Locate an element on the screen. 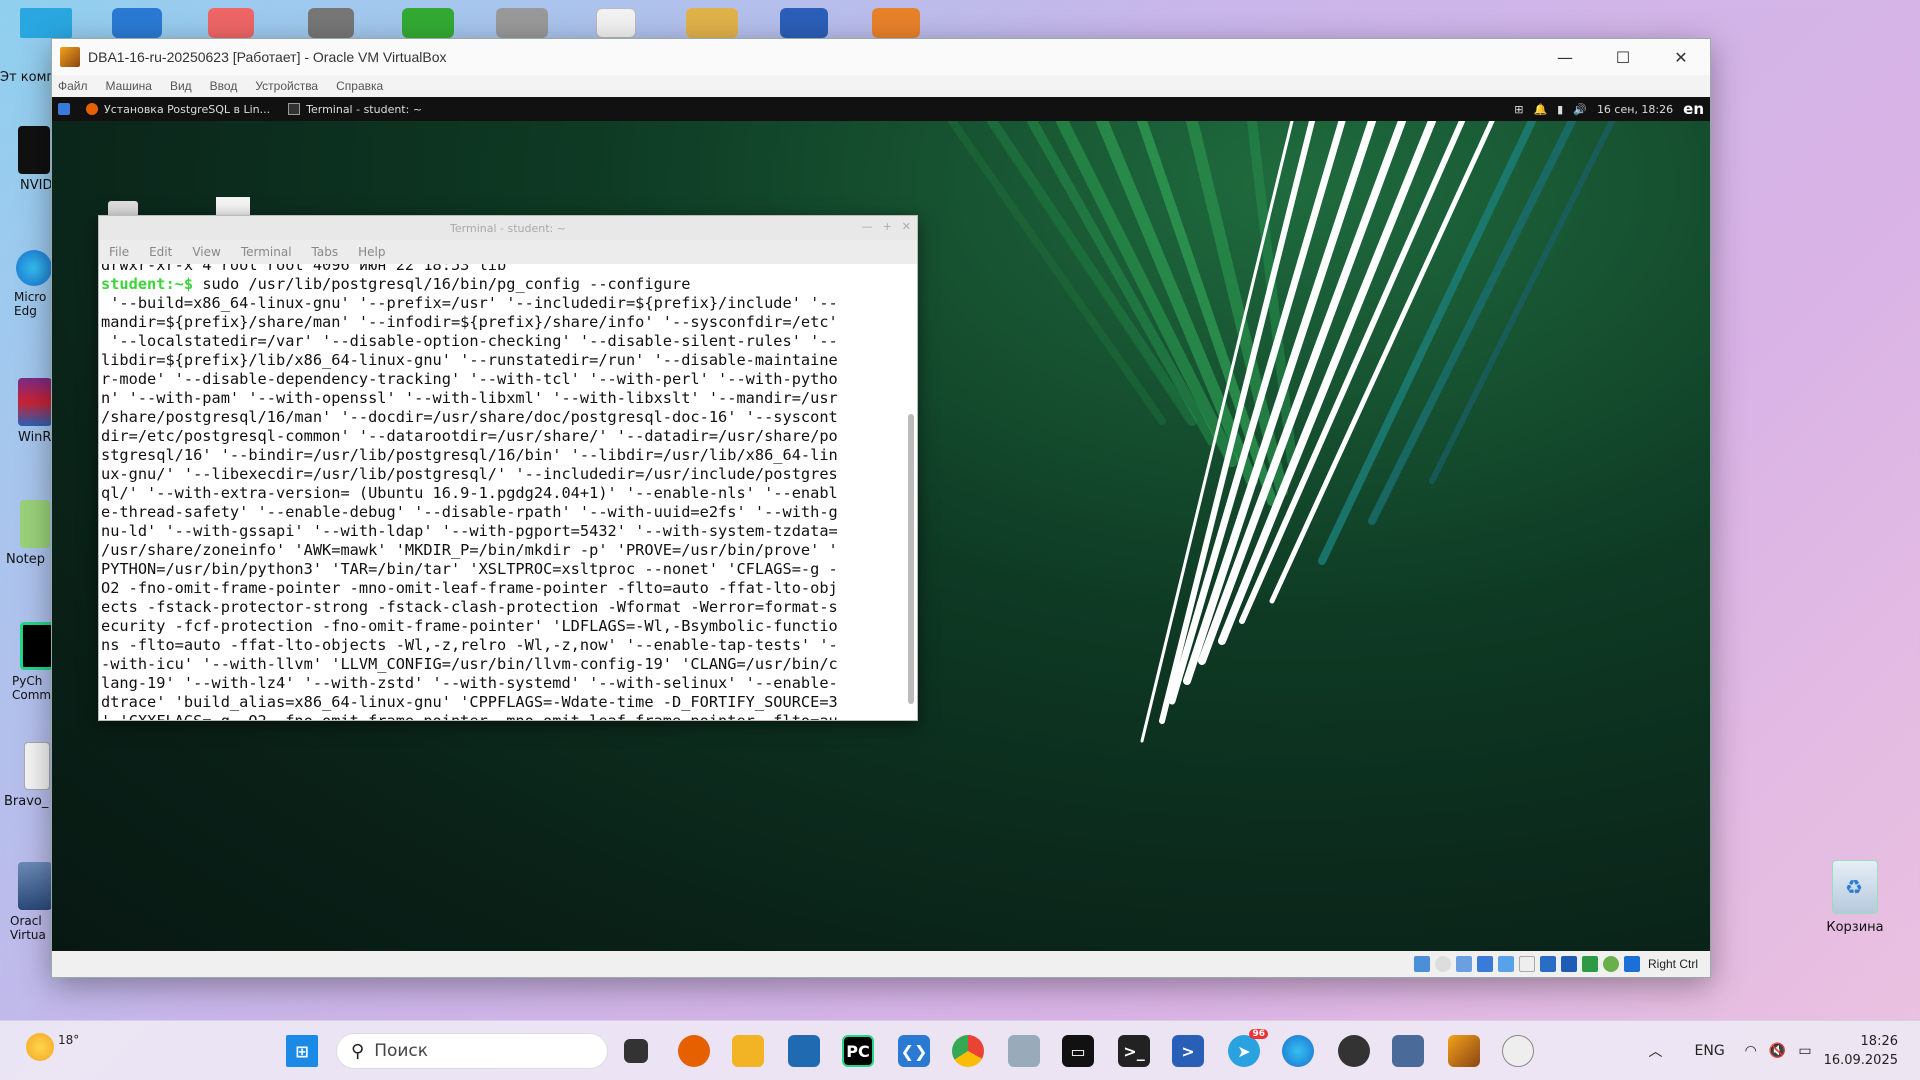  recycle-bin-icon: ♻ is located at coordinates (1855, 887).